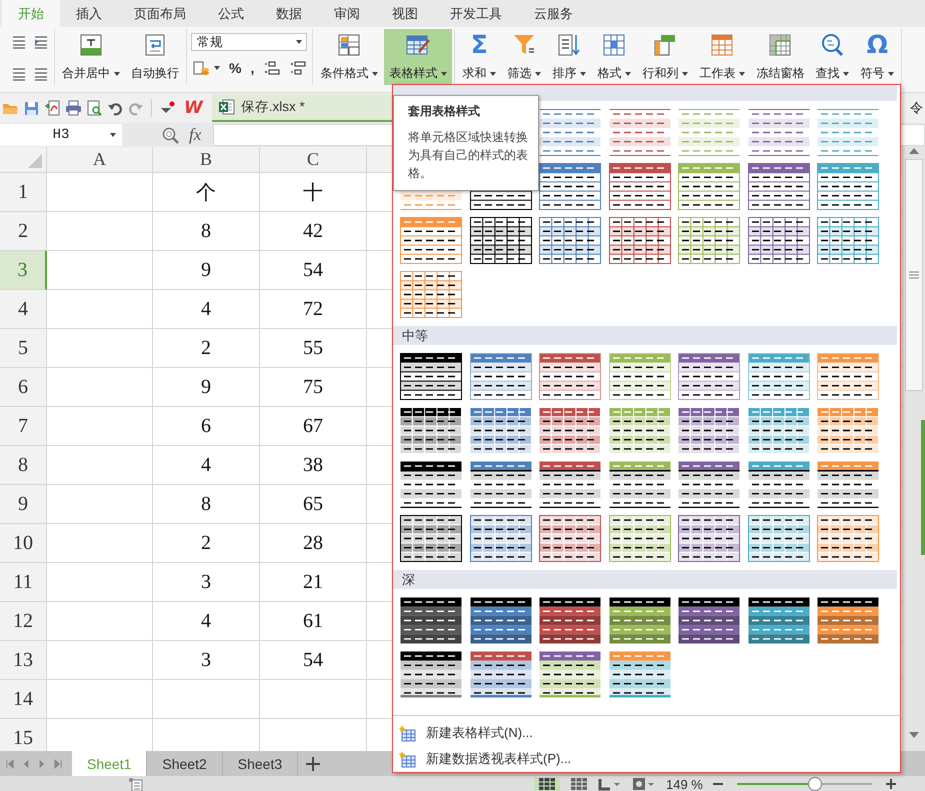  I want to click on ribbon-tab: 视图, so click(405, 13).